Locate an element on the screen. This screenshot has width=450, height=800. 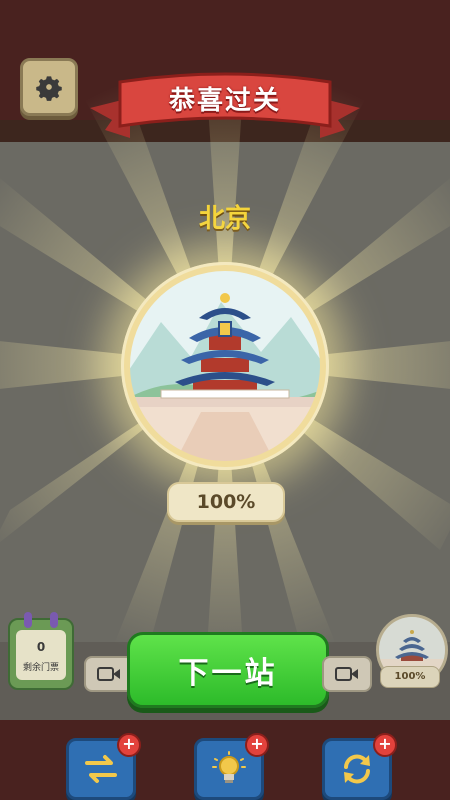
lightbulb-icon is located at coordinates (229, 767).